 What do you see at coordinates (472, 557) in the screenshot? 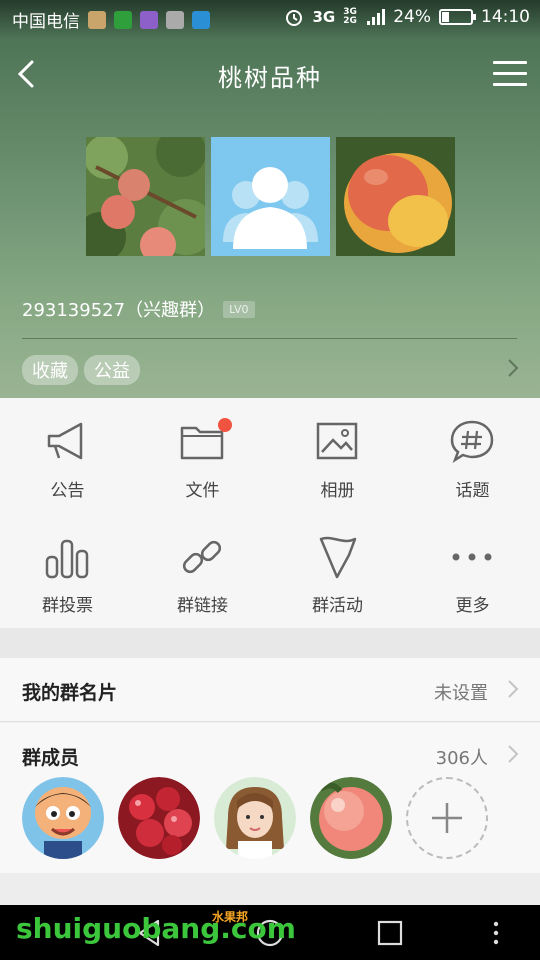
I see `more-icon` at bounding box center [472, 557].